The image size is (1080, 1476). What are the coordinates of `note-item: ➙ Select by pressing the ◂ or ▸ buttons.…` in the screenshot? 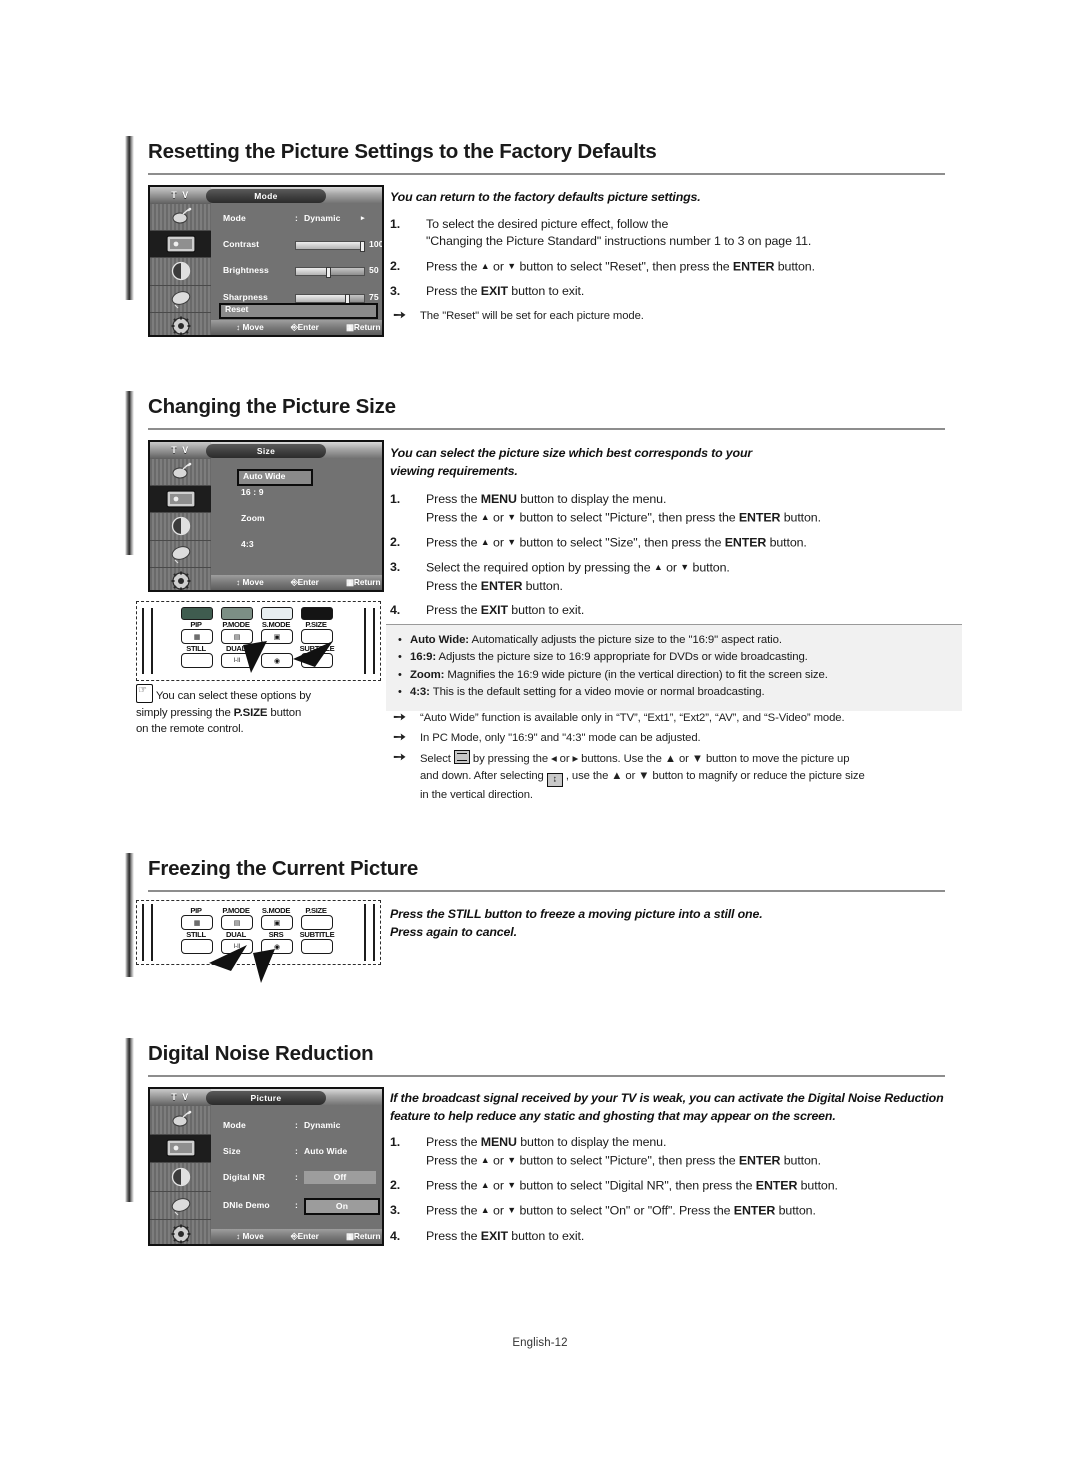 It's located at (670, 776).